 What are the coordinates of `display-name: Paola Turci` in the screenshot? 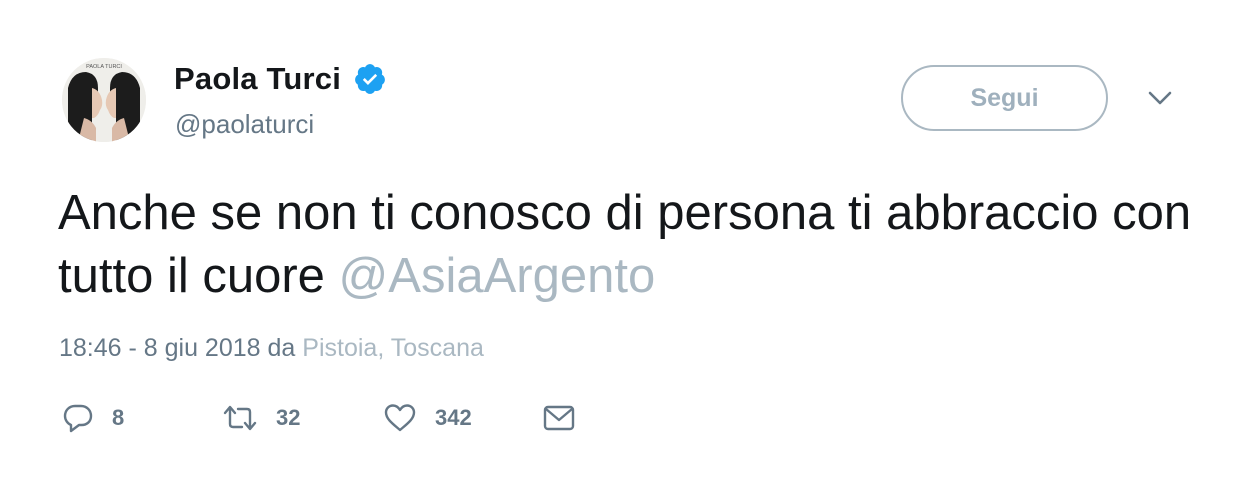 It's located at (257, 79).